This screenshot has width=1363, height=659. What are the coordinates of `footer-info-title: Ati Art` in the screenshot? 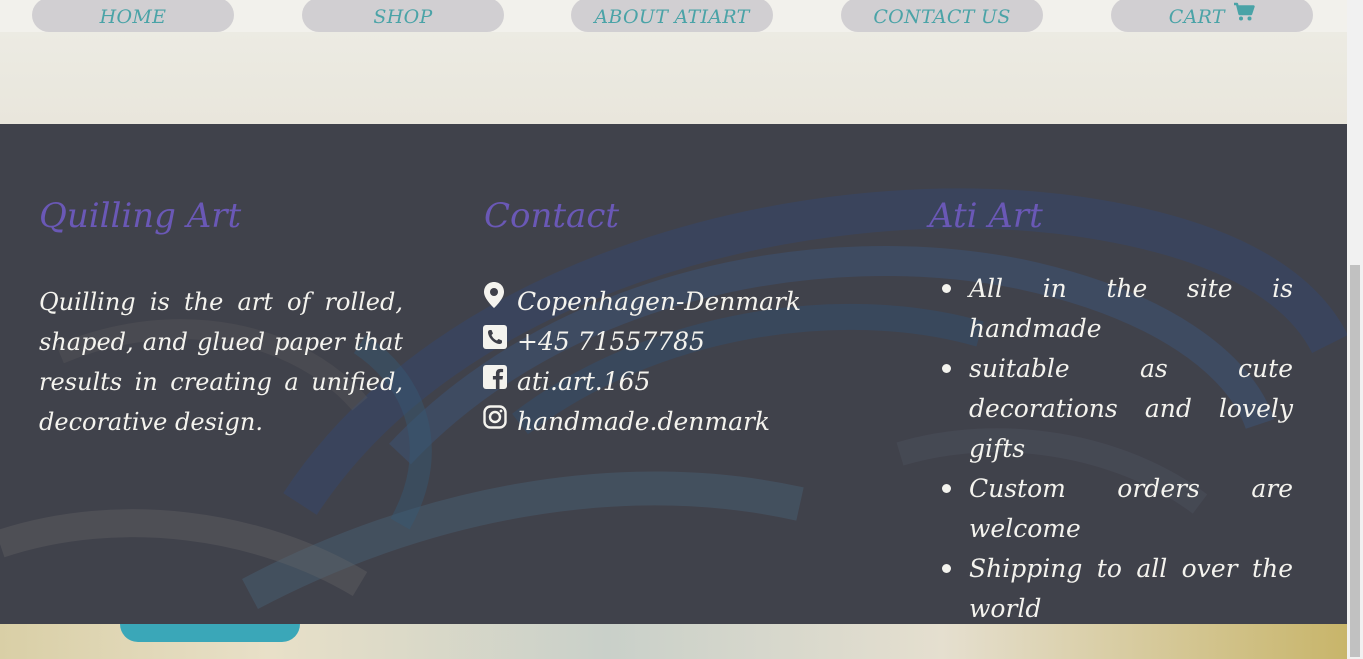 It's located at (986, 216).